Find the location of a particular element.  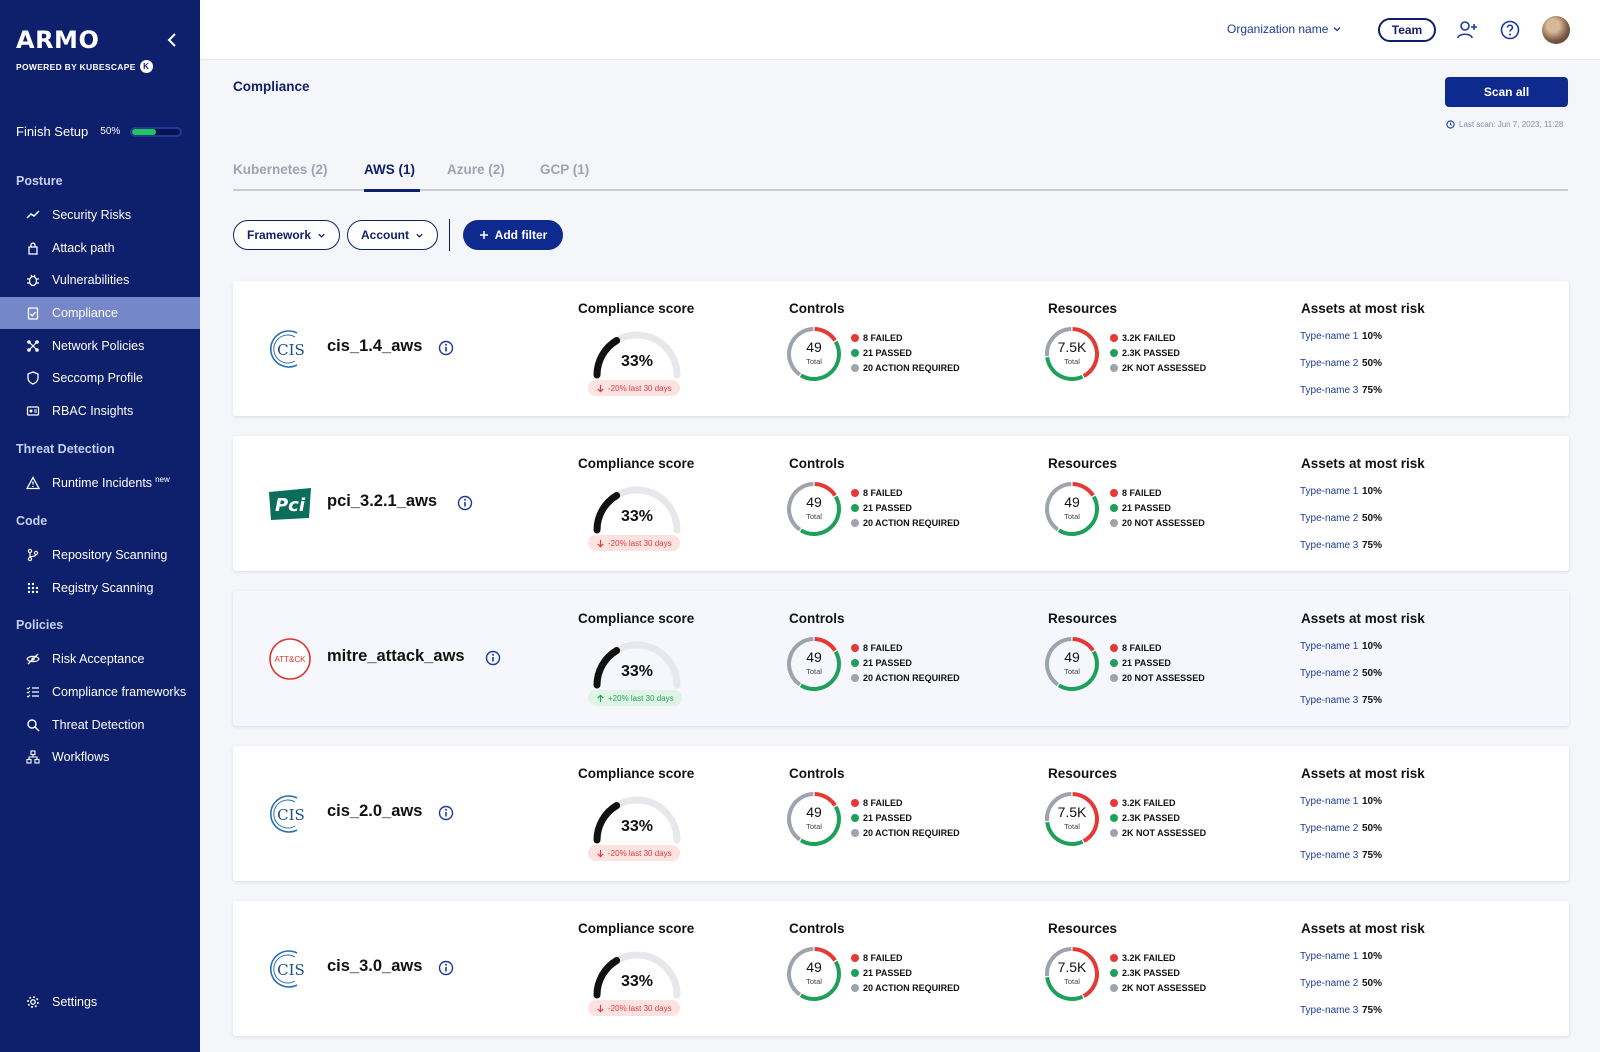

sidebar-item-network-policies: Network Policies is located at coordinates (100, 346).